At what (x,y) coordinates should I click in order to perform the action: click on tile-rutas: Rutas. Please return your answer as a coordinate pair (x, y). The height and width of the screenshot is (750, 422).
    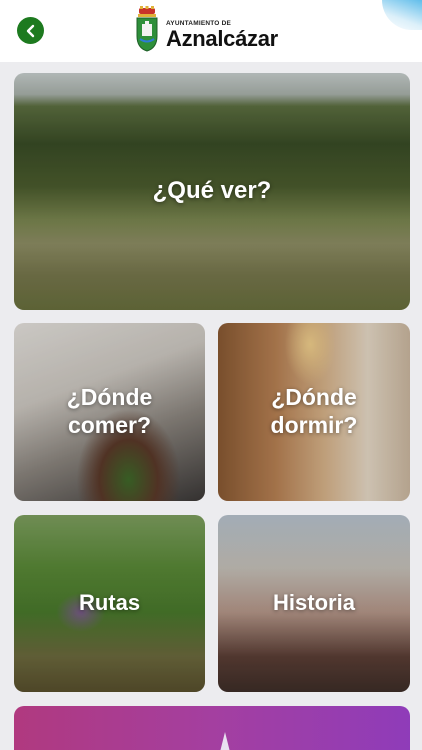
    Looking at the image, I should click on (109, 603).